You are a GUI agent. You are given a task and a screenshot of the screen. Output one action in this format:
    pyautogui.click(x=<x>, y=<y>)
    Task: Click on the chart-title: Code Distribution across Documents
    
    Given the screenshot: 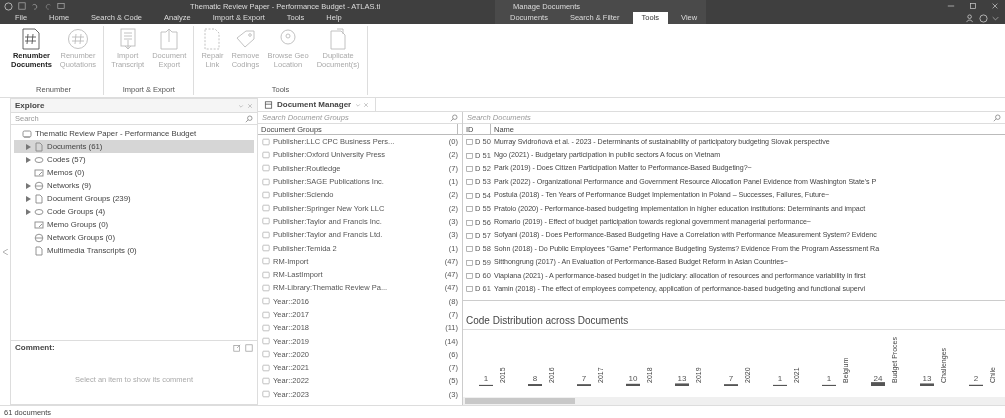 What is the action you would take?
    pyautogui.click(x=734, y=322)
    